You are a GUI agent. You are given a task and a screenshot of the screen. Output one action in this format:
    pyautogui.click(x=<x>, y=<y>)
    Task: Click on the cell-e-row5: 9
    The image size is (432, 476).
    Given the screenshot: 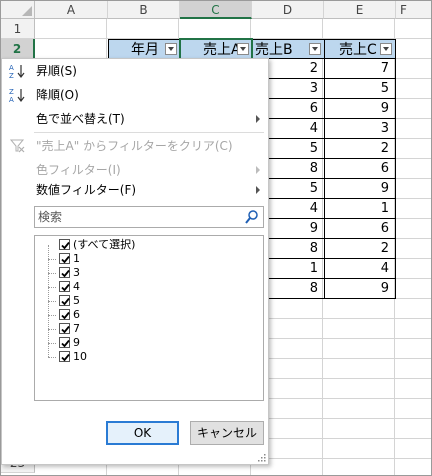 What is the action you would take?
    pyautogui.click(x=360, y=109)
    